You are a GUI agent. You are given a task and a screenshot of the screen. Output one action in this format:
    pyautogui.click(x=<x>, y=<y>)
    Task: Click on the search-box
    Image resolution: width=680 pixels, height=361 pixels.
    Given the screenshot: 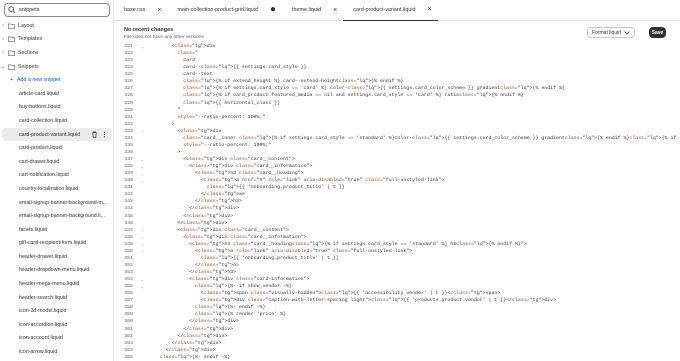 What is the action you would take?
    pyautogui.click(x=57, y=10)
    